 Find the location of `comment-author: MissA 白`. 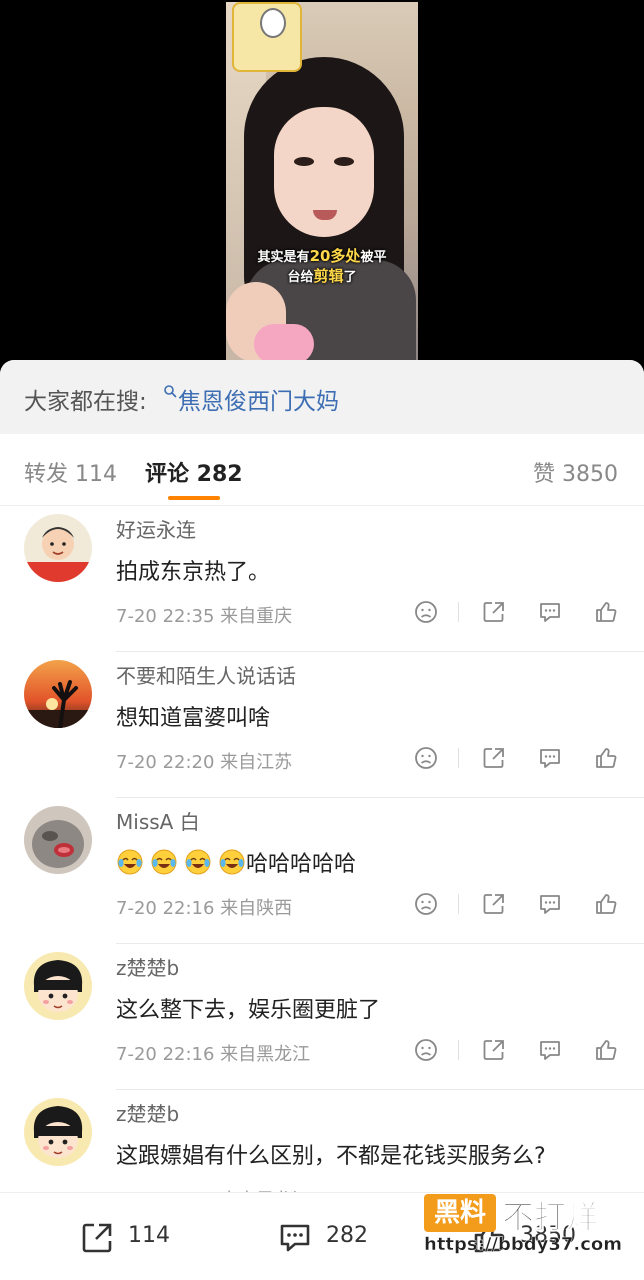

comment-author: MissA 白 is located at coordinates (158, 820).